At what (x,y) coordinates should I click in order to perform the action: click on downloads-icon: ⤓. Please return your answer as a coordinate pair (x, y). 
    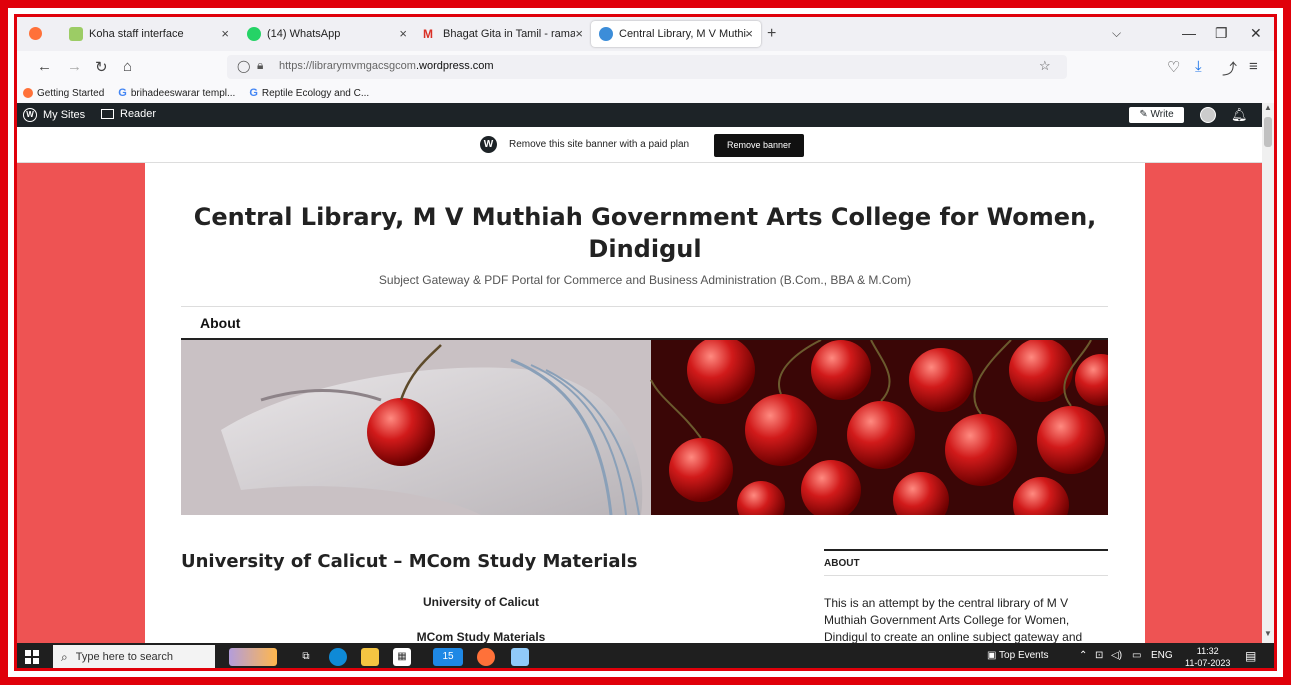
    Looking at the image, I should click on (1198, 66).